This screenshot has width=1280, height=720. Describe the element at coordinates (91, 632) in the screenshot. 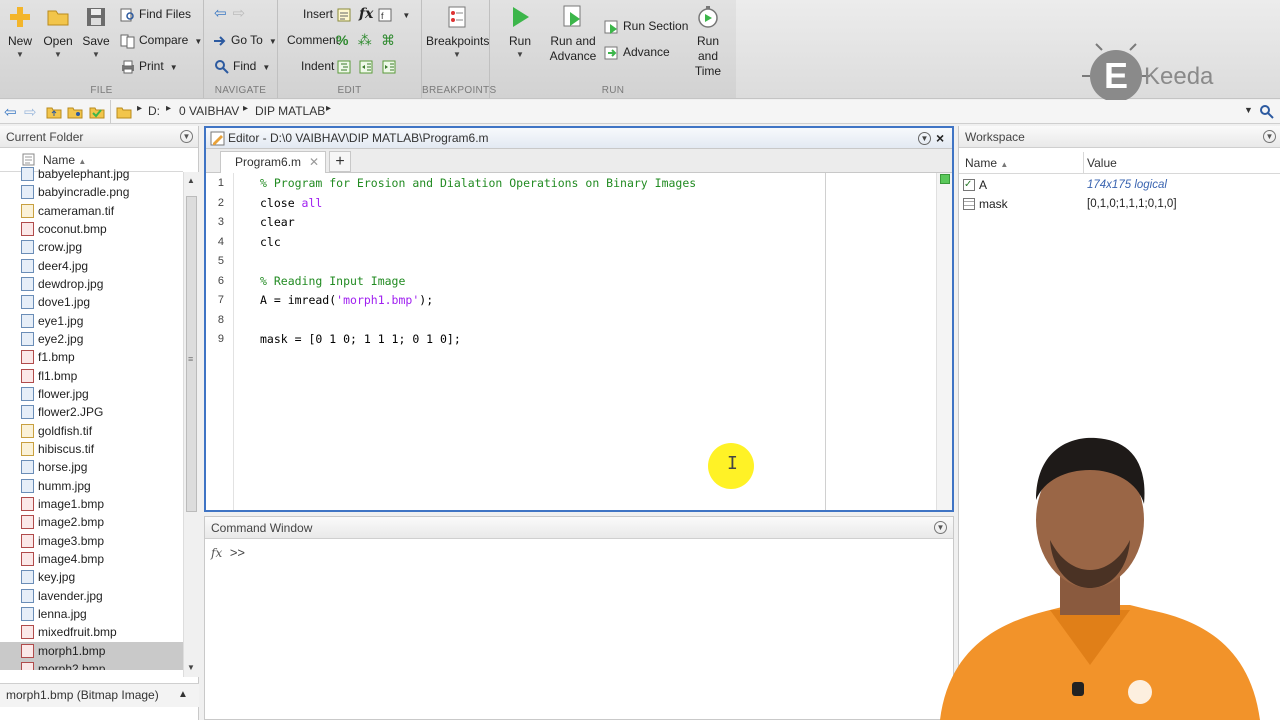

I see `file-list-item: mixedfruit.bmp` at that location.